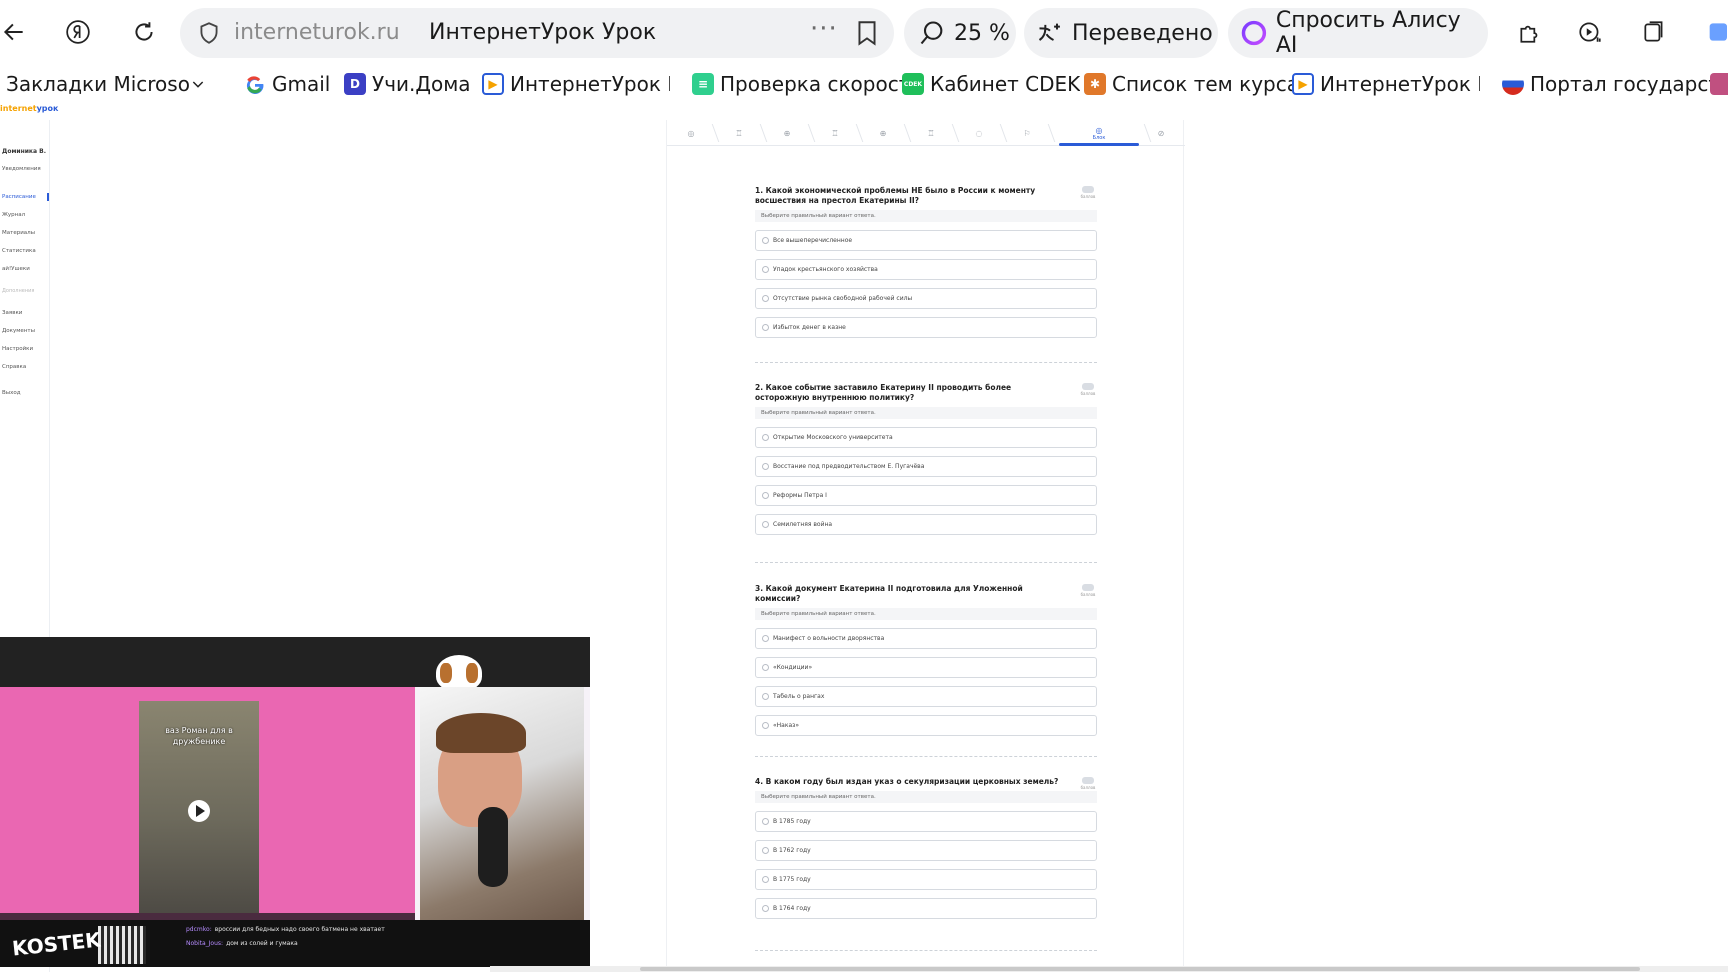 This screenshot has height=972, width=1728. I want to click on nav-requests: Заявки, so click(12, 313).